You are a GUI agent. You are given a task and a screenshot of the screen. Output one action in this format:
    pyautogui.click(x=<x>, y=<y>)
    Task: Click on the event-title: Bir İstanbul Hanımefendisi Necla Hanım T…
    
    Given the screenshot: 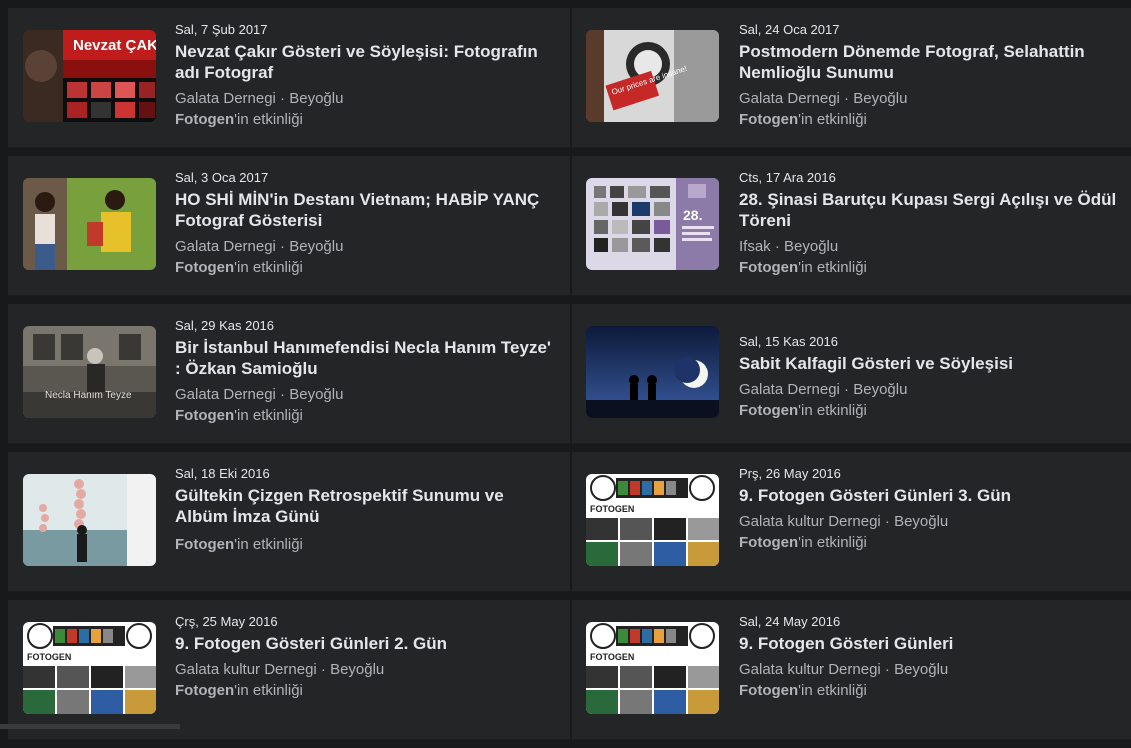 What is the action you would take?
    pyautogui.click(x=367, y=358)
    